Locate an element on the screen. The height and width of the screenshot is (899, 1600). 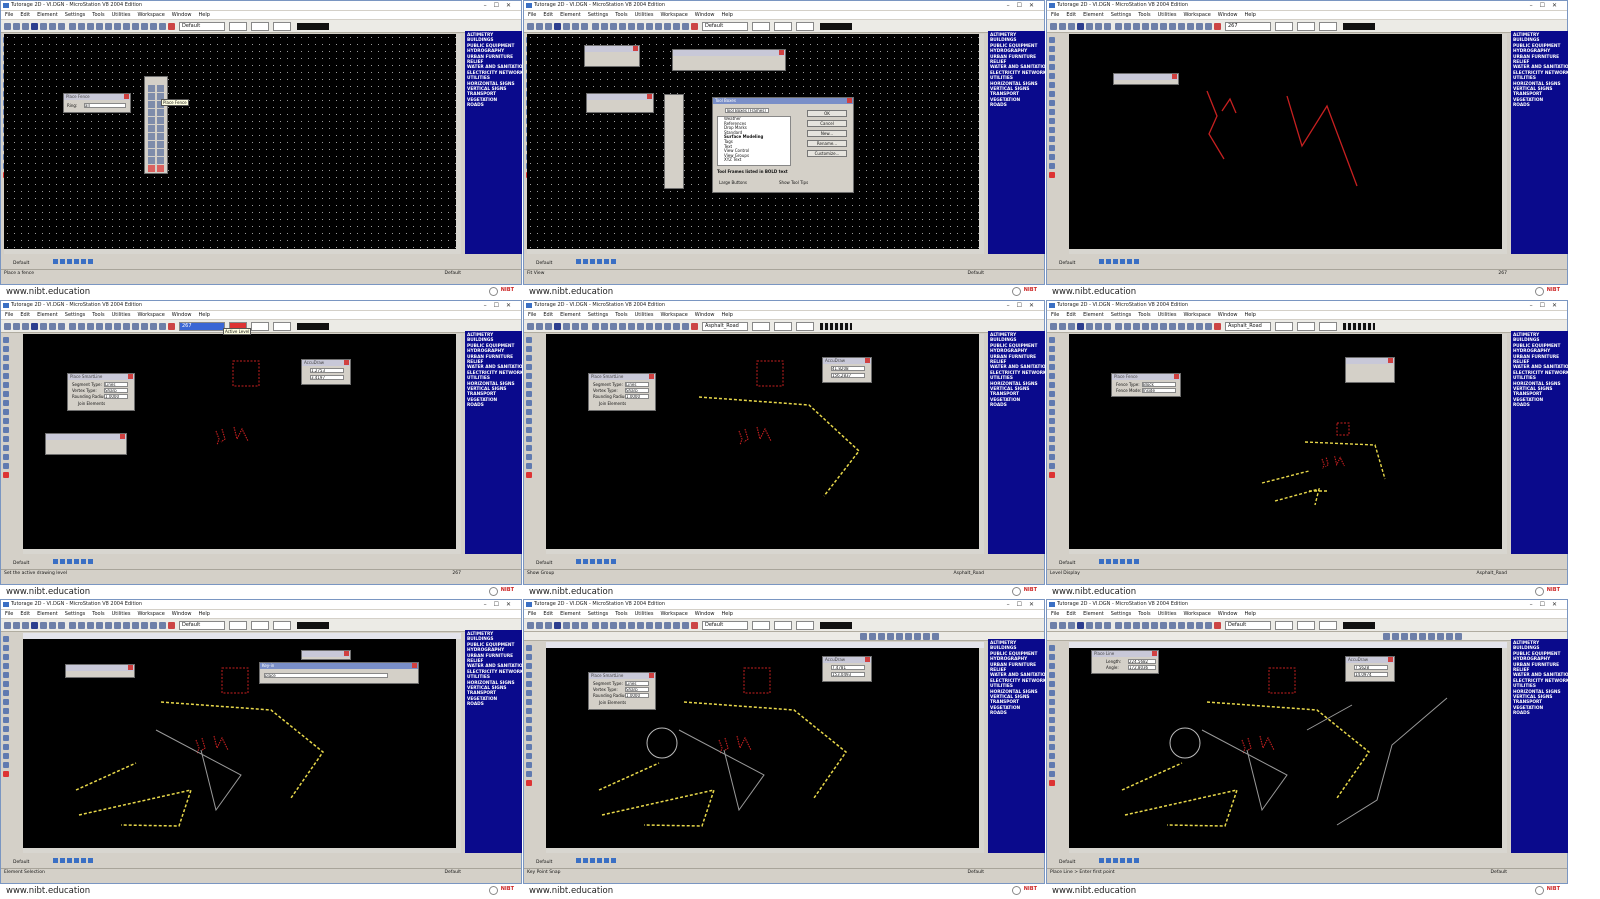
key-in-dialog: Key-in place is located at coordinates (339, 673).